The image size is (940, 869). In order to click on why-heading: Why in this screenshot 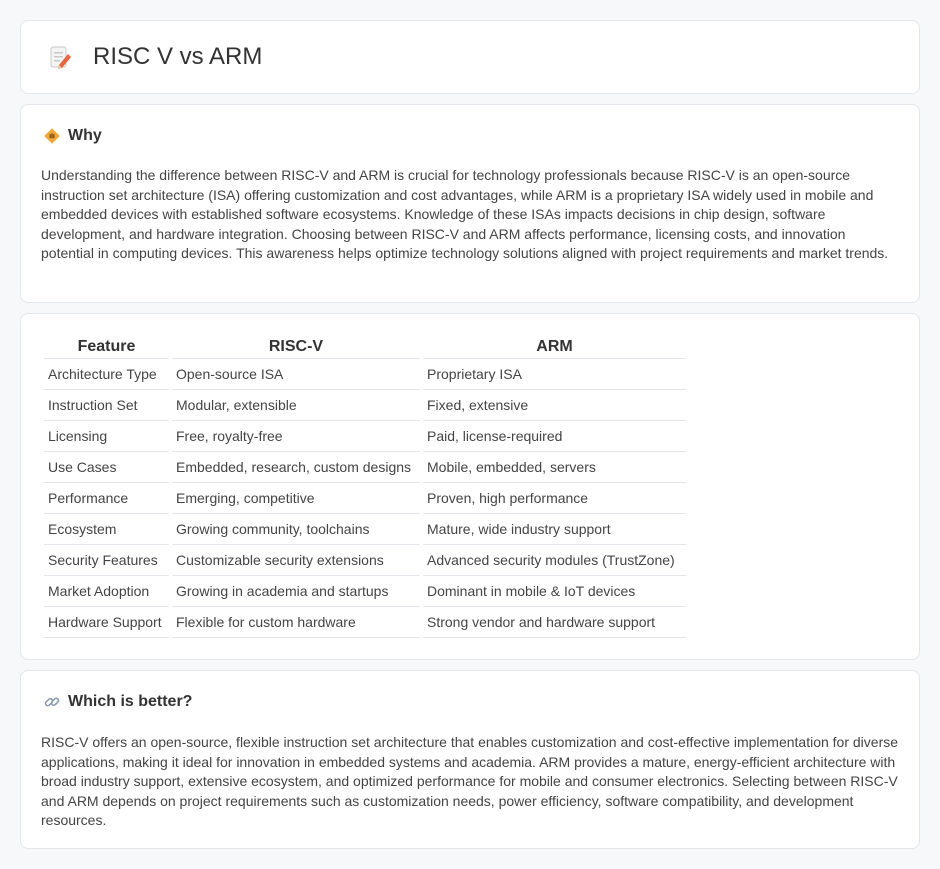, I will do `click(85, 135)`.